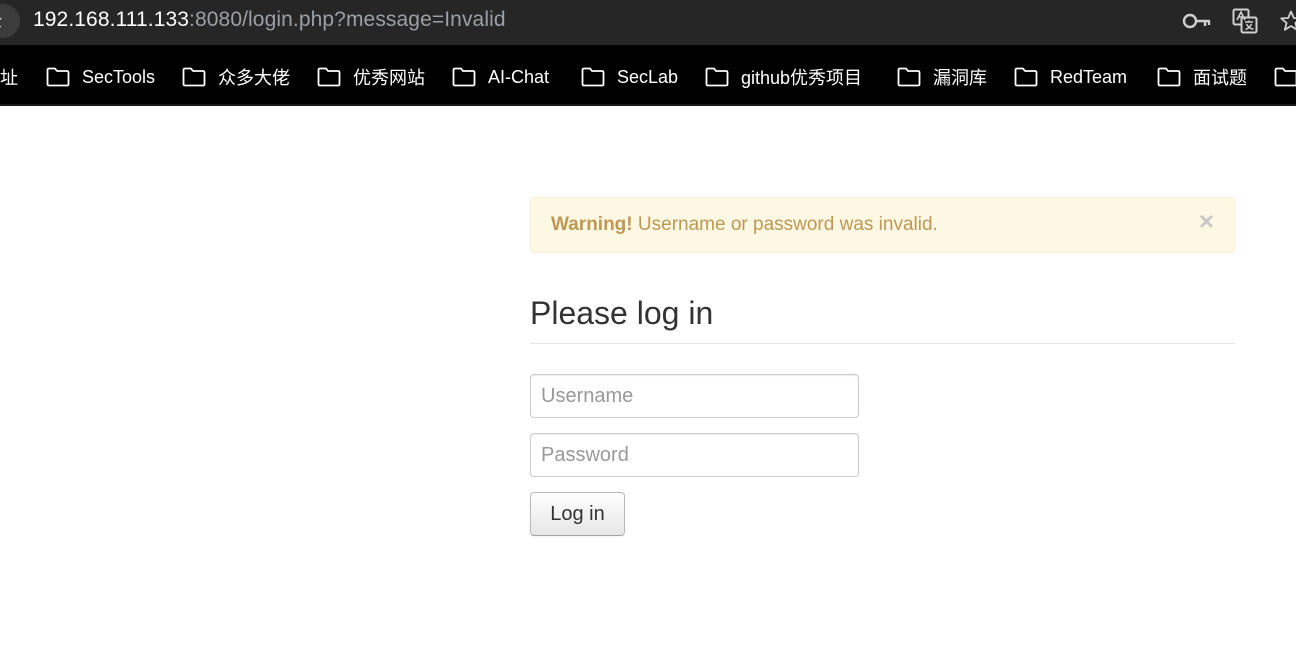  I want to click on bookmark-label: 优秀网站, so click(389, 78).